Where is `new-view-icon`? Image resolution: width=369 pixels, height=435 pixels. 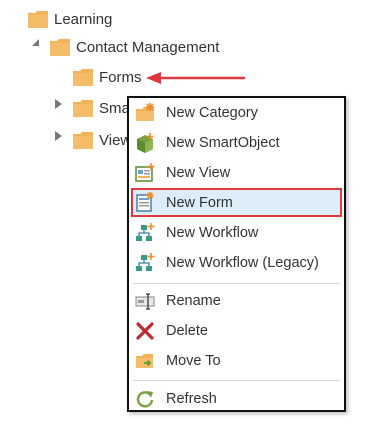
new-view-icon is located at coordinates (145, 172).